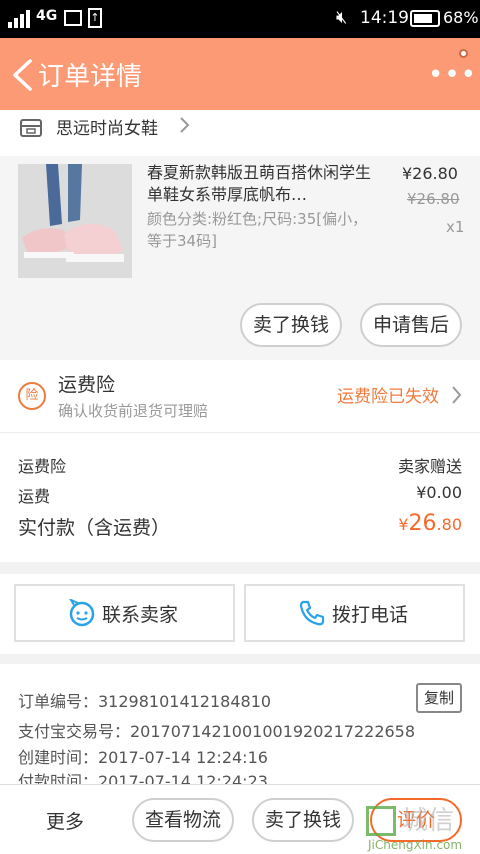  What do you see at coordinates (439, 492) in the screenshot?
I see `fee-value: ¥0.00` at bounding box center [439, 492].